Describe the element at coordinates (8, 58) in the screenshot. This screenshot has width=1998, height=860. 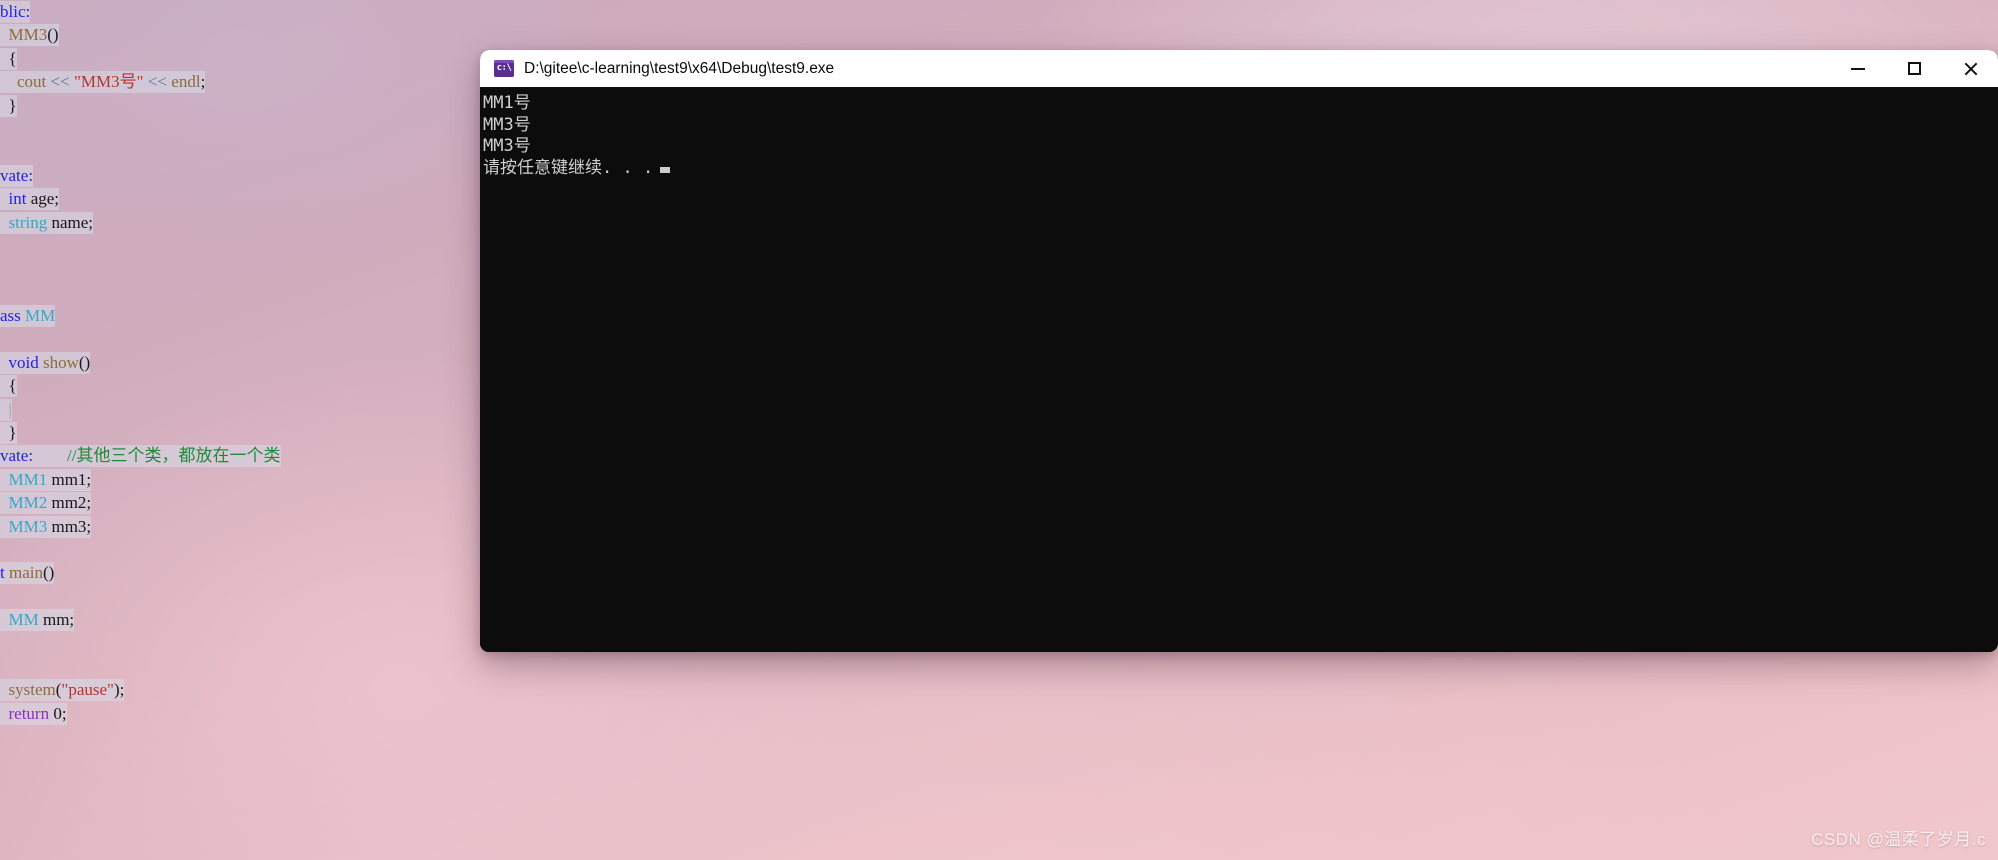
I see `code-line-text: {` at that location.